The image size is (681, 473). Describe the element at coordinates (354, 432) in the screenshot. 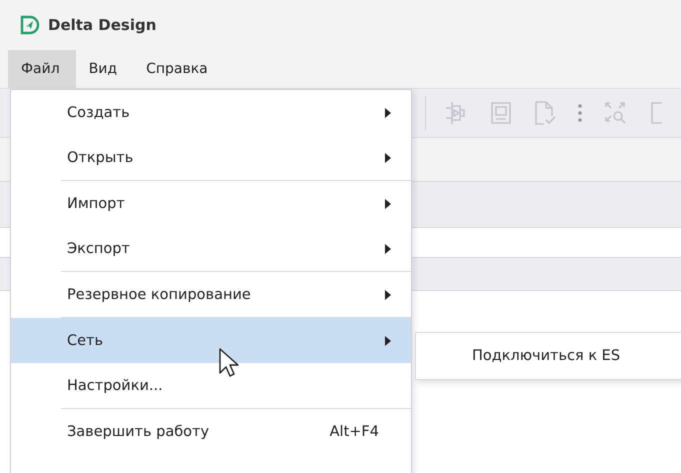

I see `shortcut-label: Alt+F4` at that location.